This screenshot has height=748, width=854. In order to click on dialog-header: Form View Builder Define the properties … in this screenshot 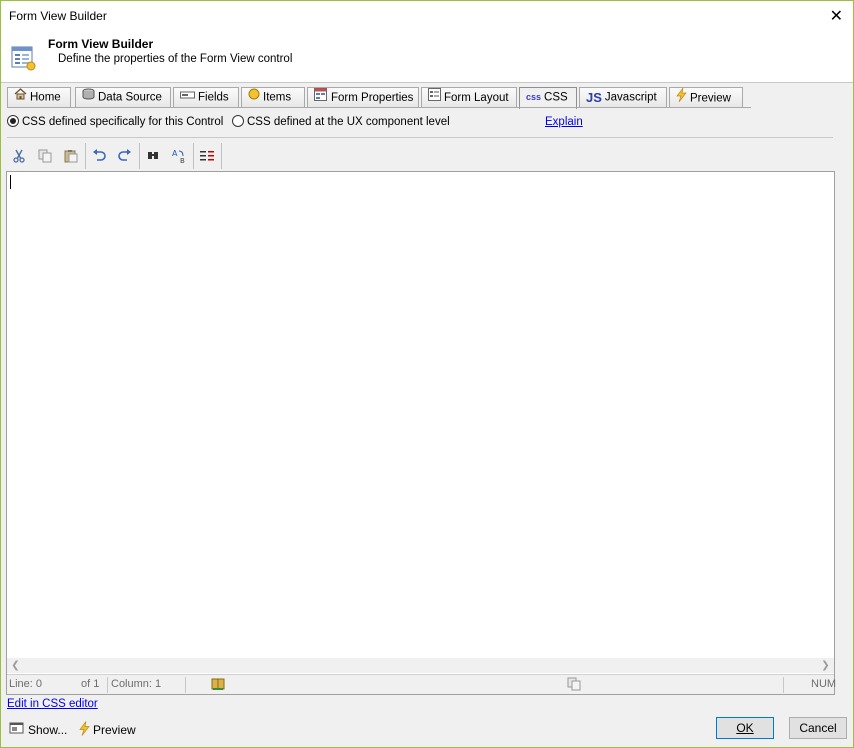, I will do `click(427, 57)`.